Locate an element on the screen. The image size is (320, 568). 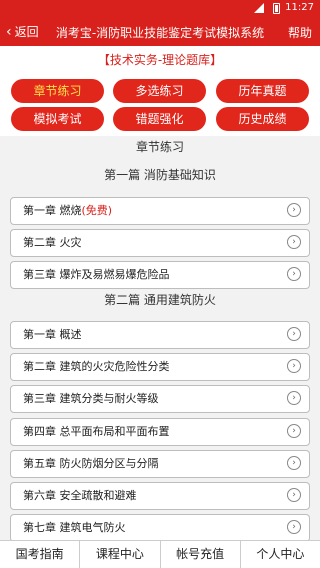
chapter-item: 第一章 燃烧(免费) › is located at coordinates (160, 211).